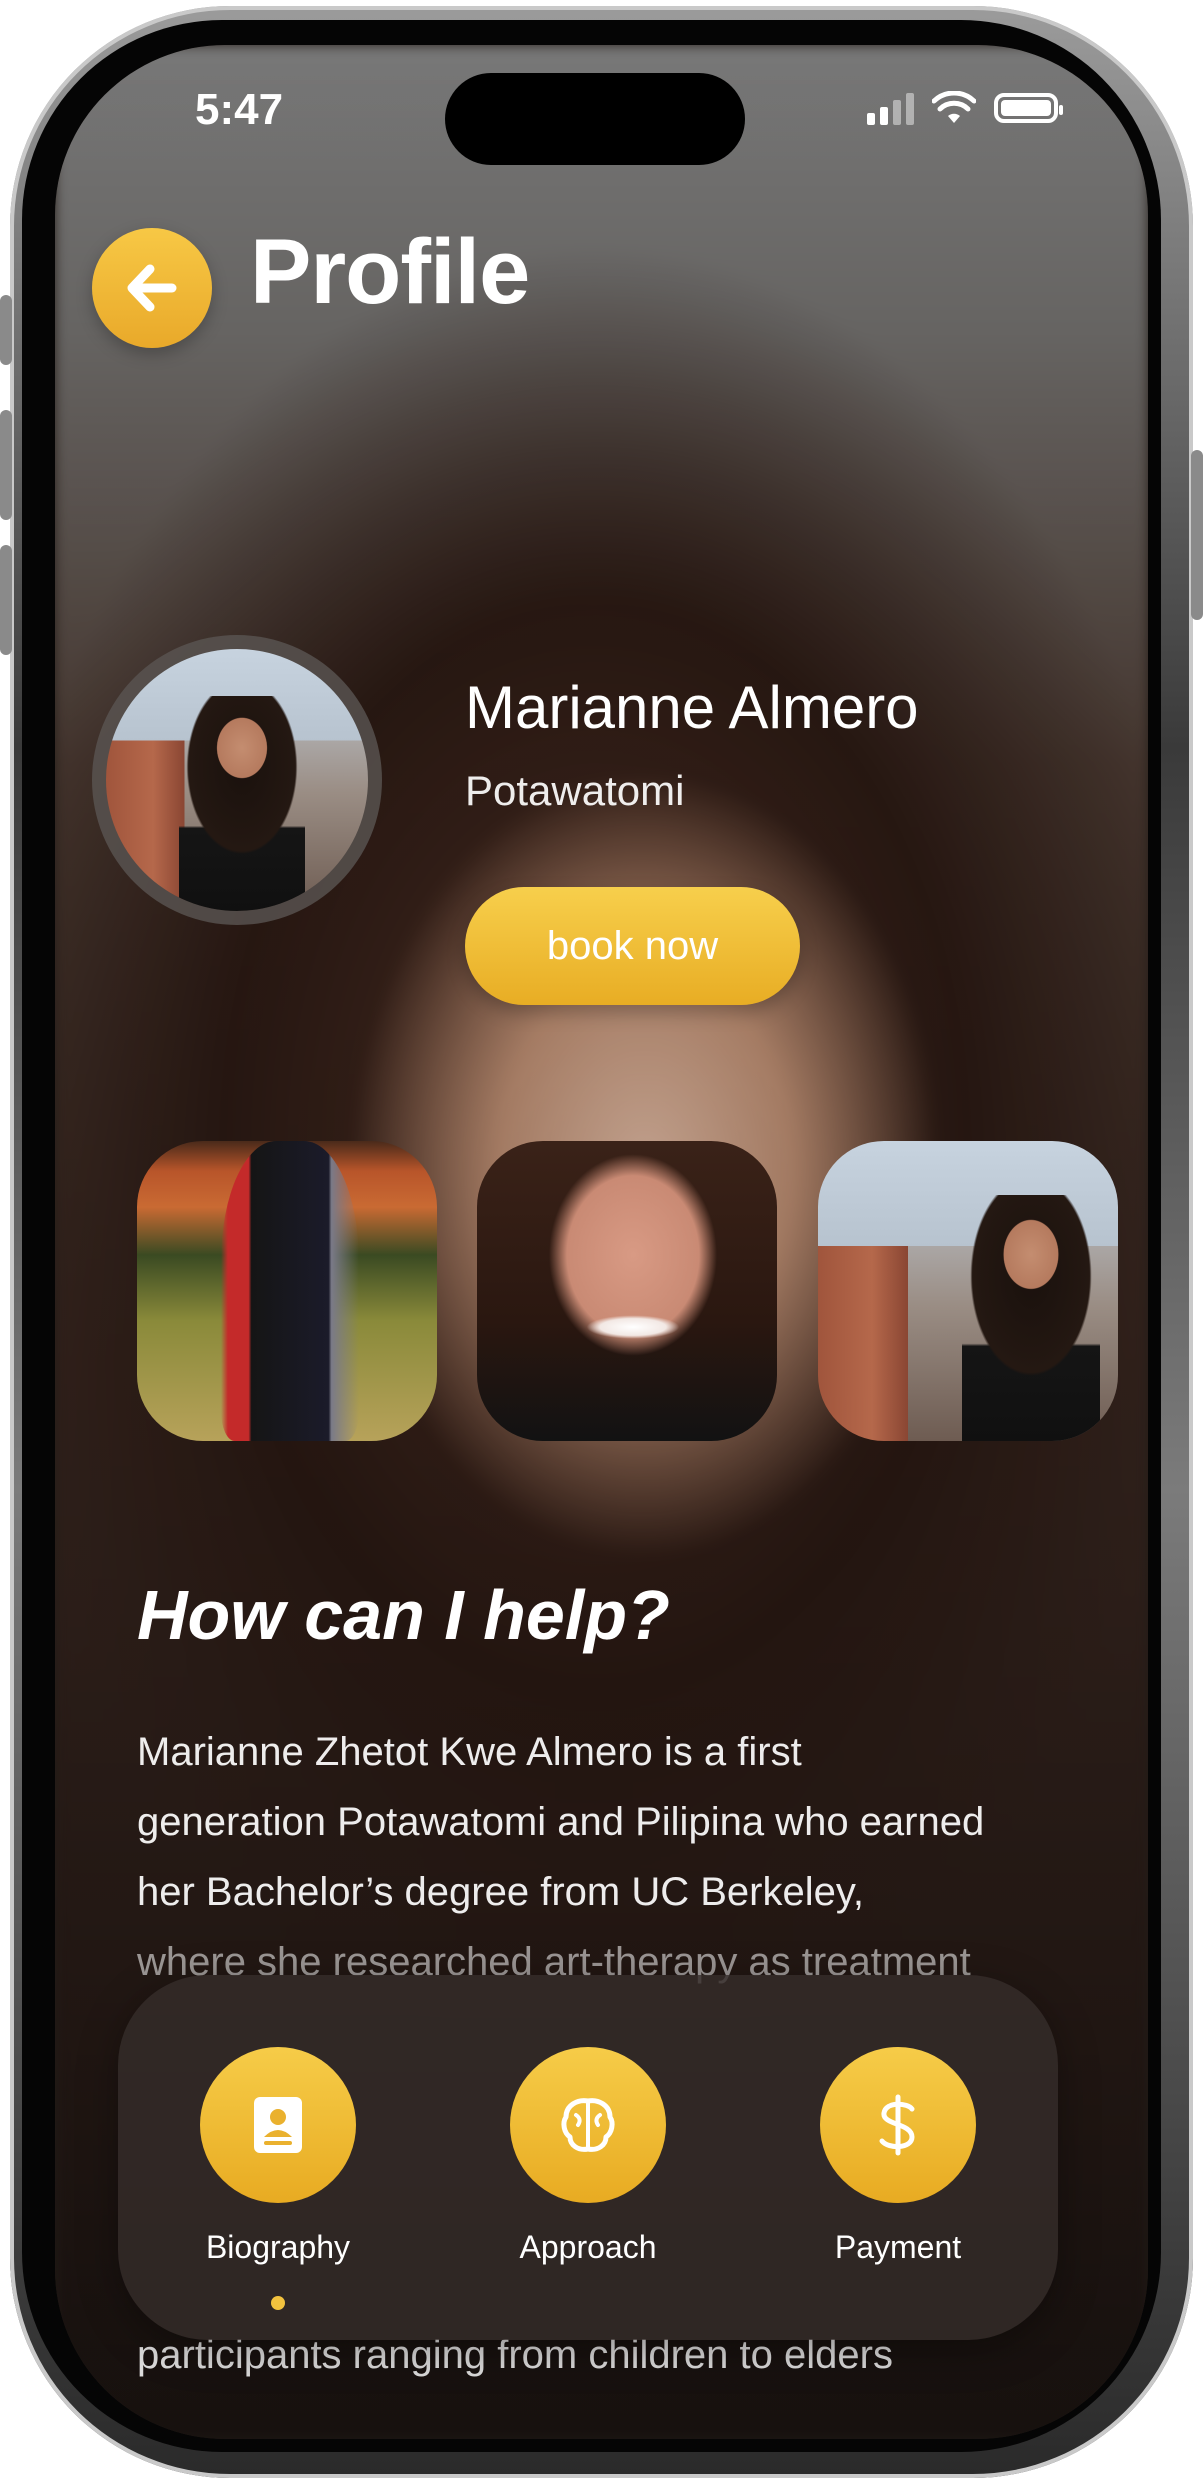 The height and width of the screenshot is (2484, 1203). What do you see at coordinates (897, 2125) in the screenshot?
I see `dollar-icon` at bounding box center [897, 2125].